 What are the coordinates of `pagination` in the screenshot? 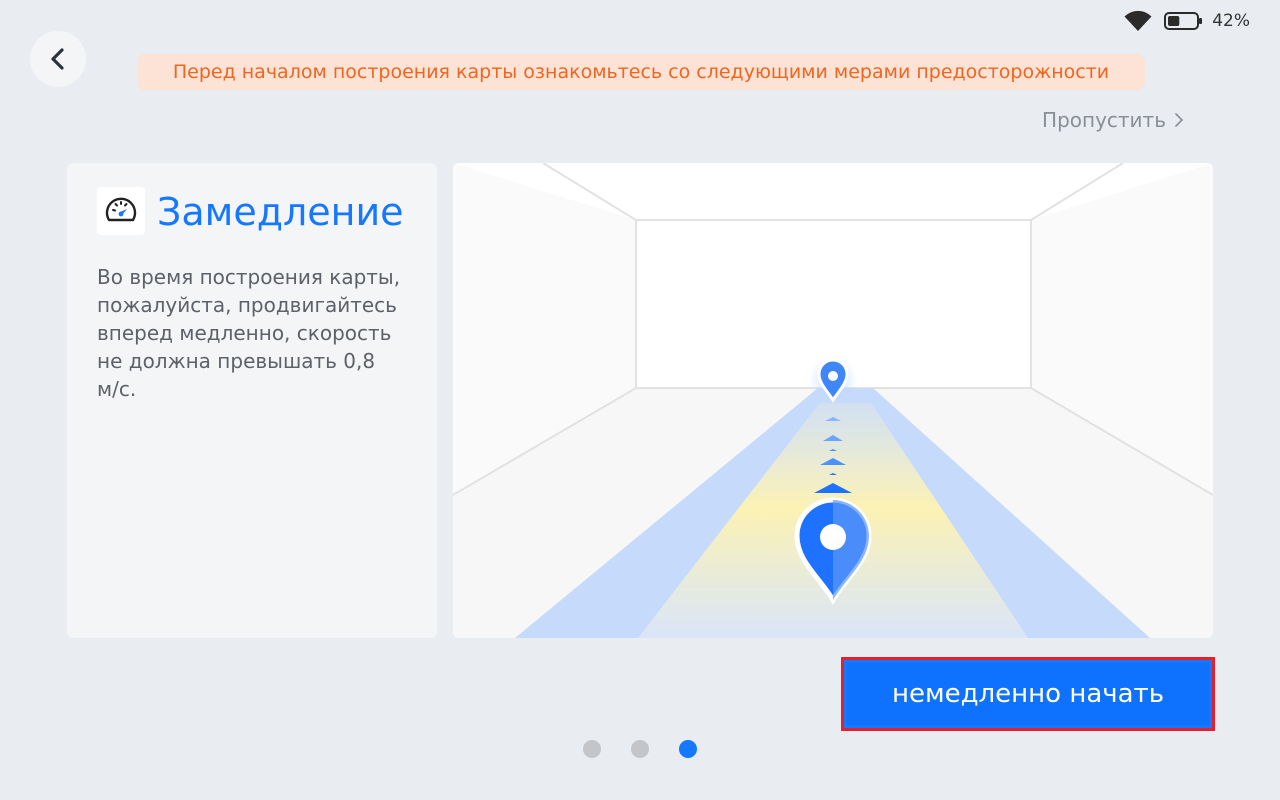 It's located at (640, 749).